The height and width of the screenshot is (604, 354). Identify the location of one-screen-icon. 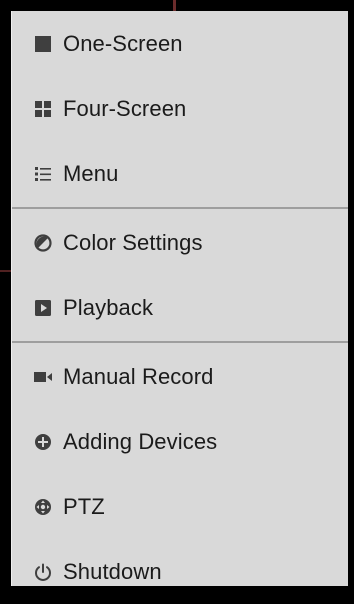
(43, 44).